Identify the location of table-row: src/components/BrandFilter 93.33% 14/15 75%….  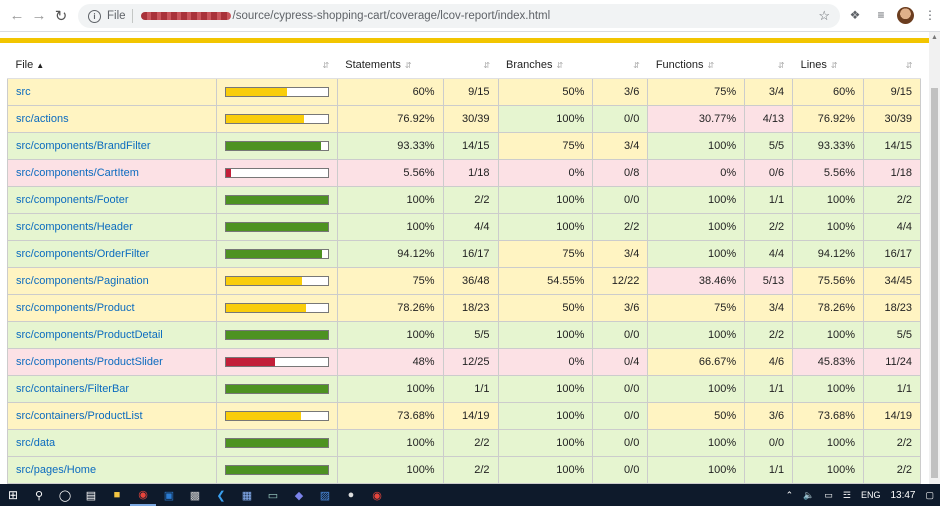
(464, 145).